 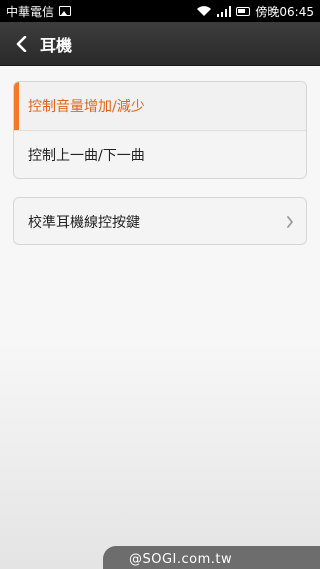 I want to click on wifi-icon, so click(x=204, y=11).